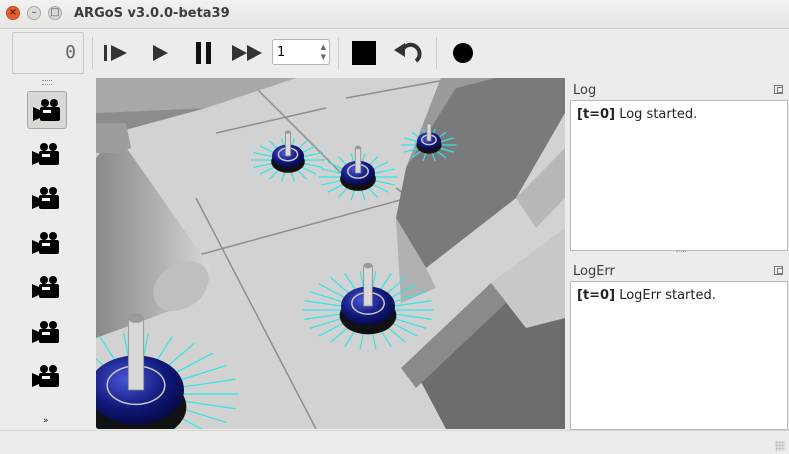  I want to click on logerr-output: [t=0] LogErr started., so click(679, 355).